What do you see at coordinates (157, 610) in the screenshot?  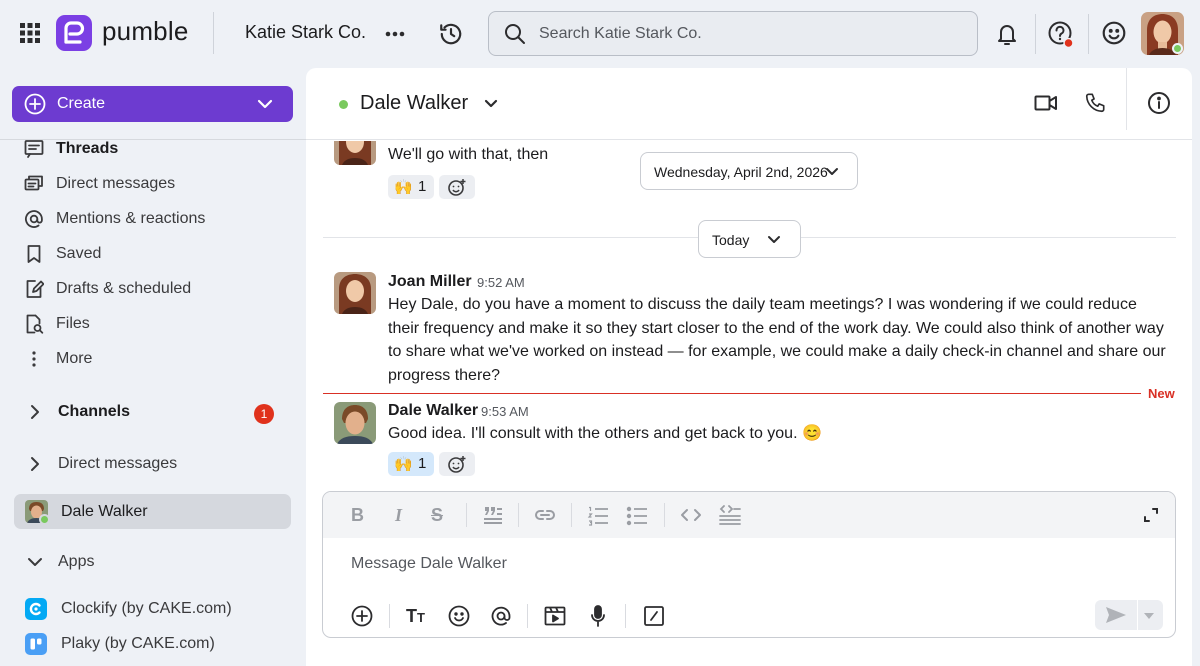 I see `sidebar-app-clockify: Clockify (by CAKE.com)` at bounding box center [157, 610].